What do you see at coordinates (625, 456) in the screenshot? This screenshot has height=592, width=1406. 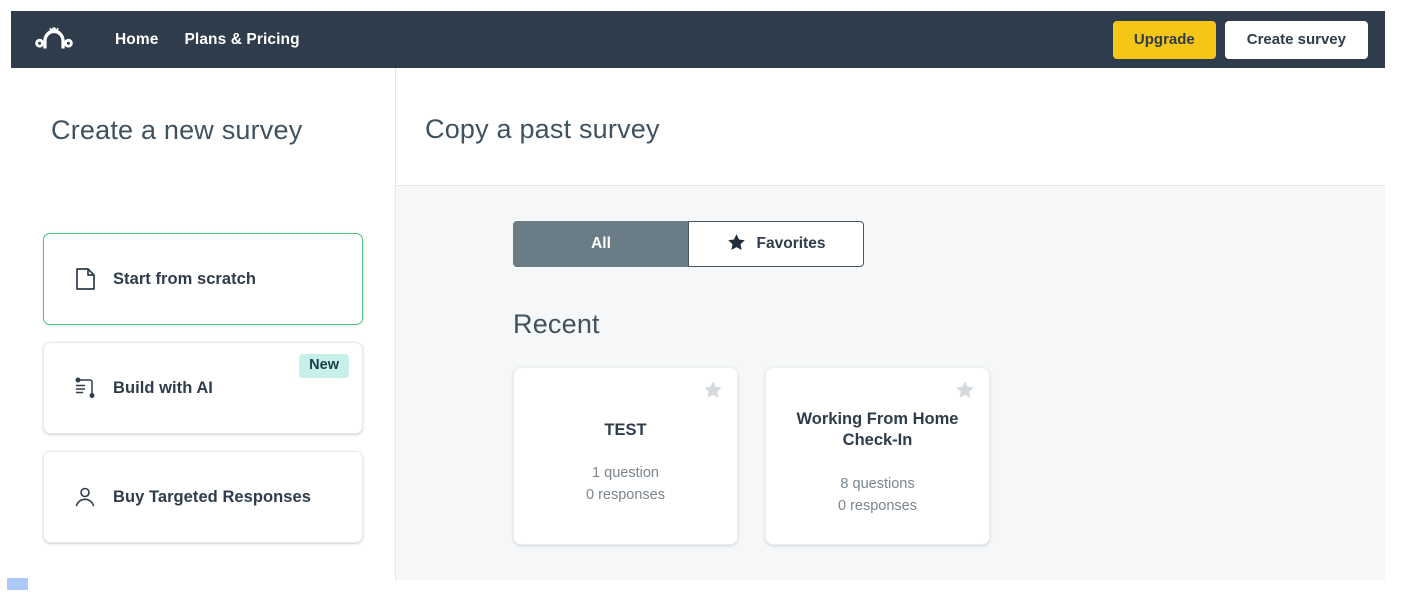 I see `survey-card: TEST 1 question 0 responses` at bounding box center [625, 456].